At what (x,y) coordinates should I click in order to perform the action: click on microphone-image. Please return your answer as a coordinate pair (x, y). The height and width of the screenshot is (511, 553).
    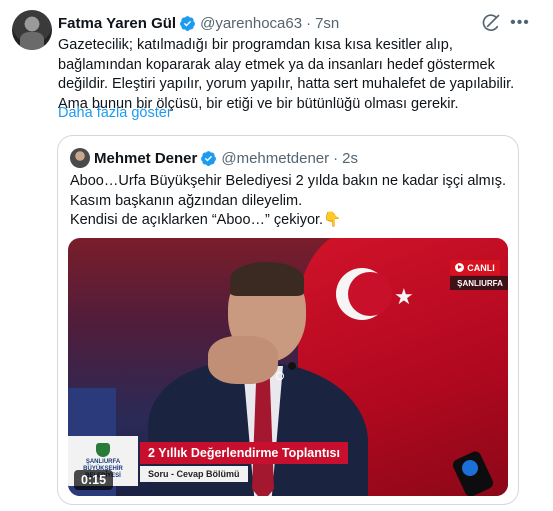
    Looking at the image, I should click on (478, 471).